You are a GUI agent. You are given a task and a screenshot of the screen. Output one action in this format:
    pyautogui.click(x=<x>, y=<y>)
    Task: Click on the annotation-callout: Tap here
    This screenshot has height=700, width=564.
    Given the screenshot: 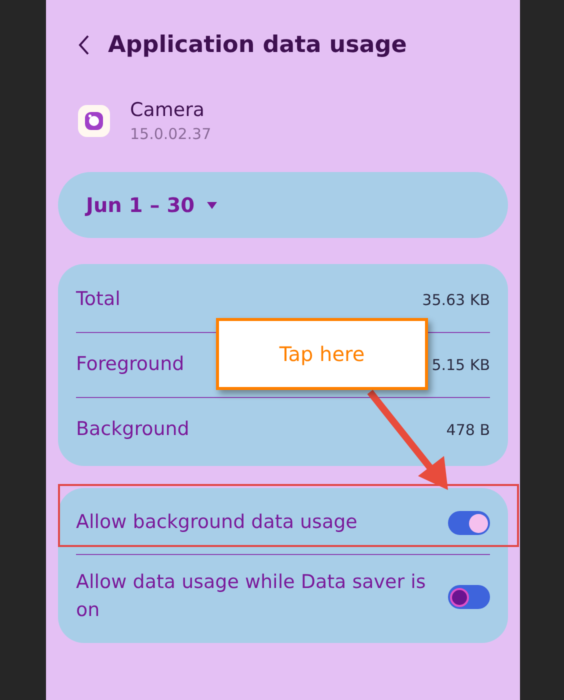 What is the action you would take?
    pyautogui.click(x=322, y=354)
    